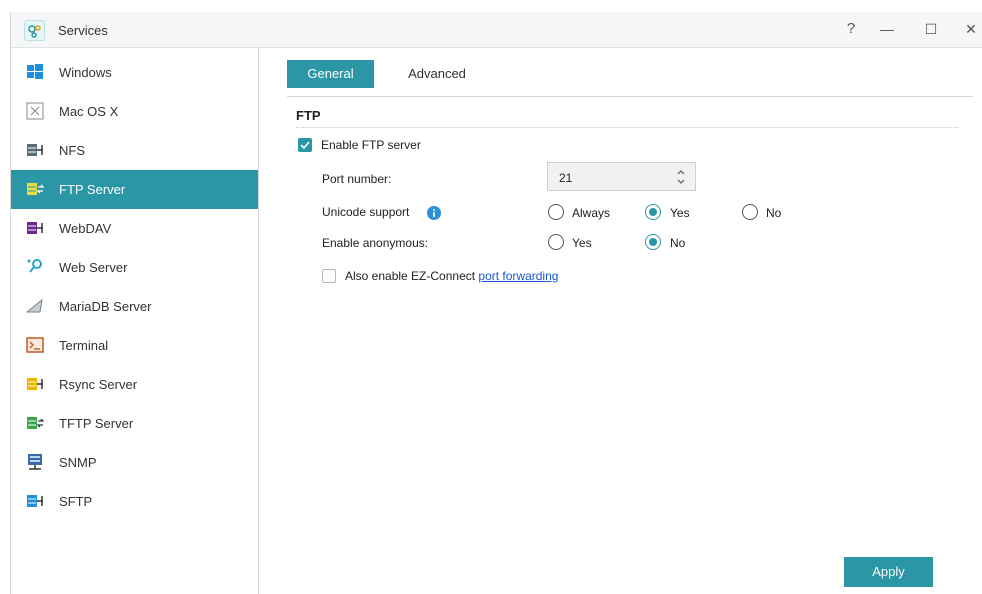 The width and height of the screenshot is (982, 594). What do you see at coordinates (630, 78) in the screenshot?
I see `tab-bar: General Advanced` at bounding box center [630, 78].